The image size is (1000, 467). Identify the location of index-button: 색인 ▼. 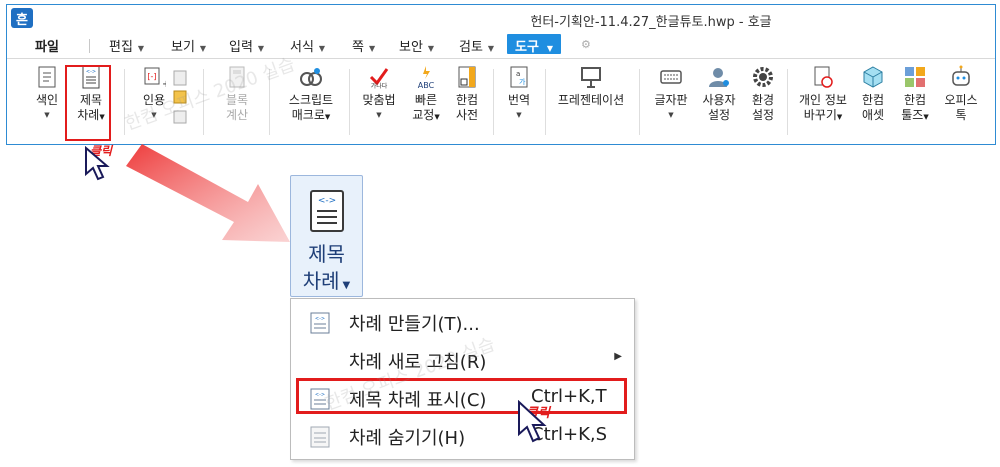
(47, 94).